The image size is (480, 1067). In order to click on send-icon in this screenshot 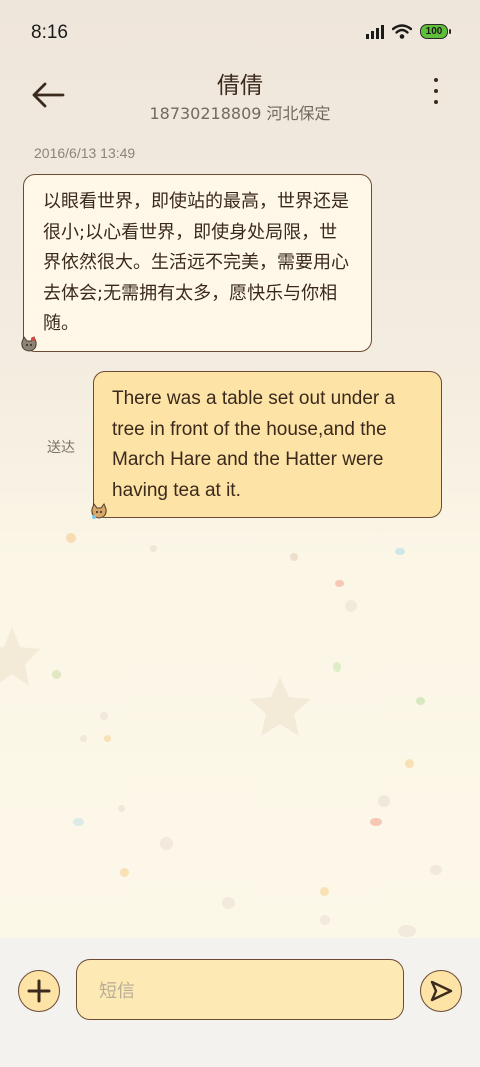, I will do `click(441, 991)`.